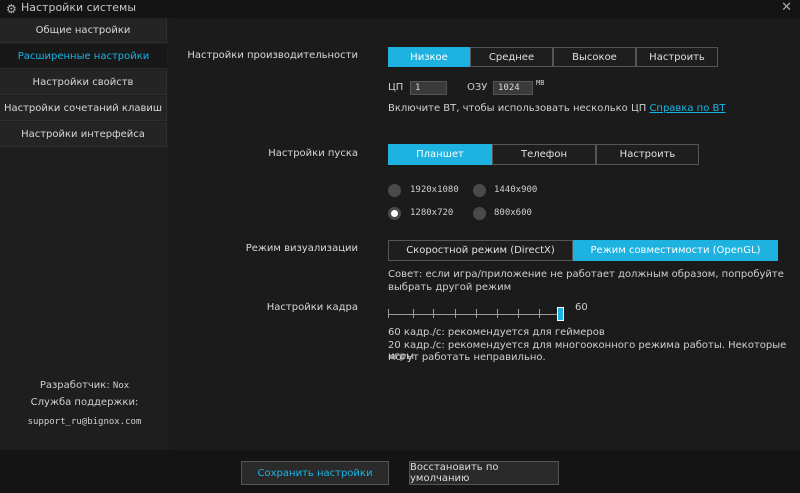  Describe the element at coordinates (429, 57) in the screenshot. I see `perf-low-button: Низкое` at that location.